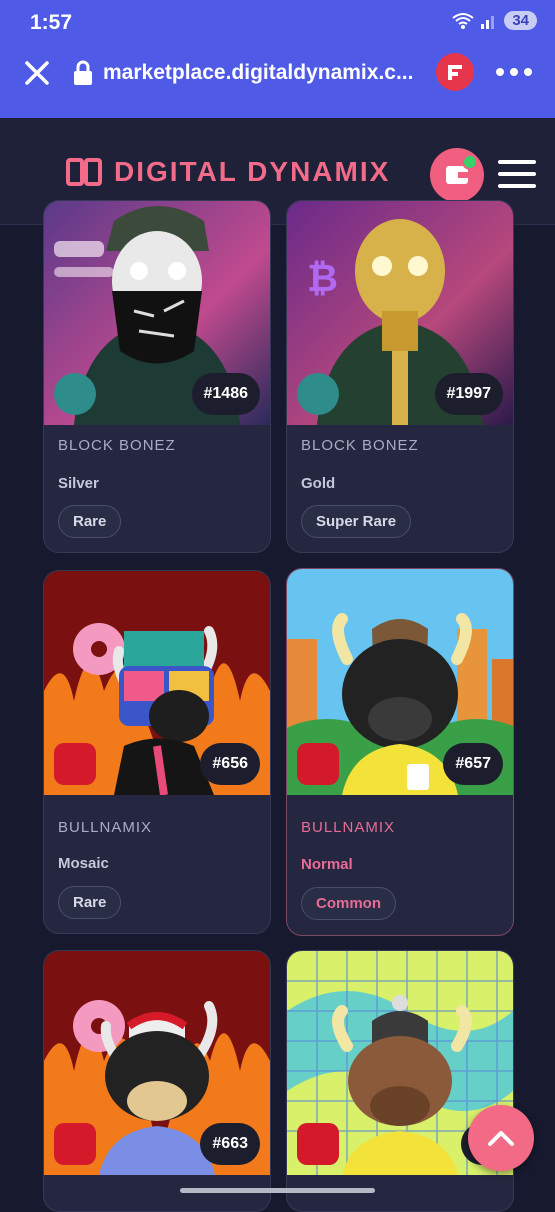  I want to click on nft-tier: Mosaic, so click(83, 863).